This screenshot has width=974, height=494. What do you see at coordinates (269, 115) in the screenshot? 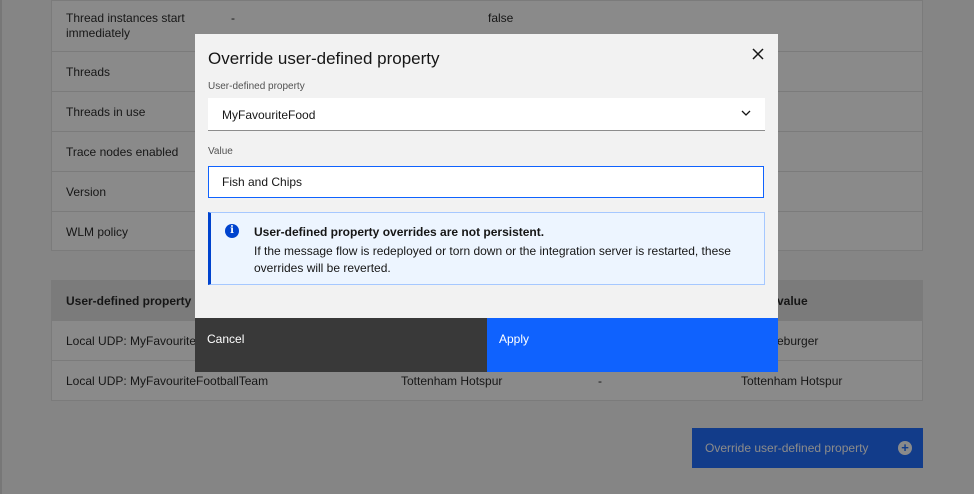
I see `property-select-value: MyFavouriteFood` at bounding box center [269, 115].